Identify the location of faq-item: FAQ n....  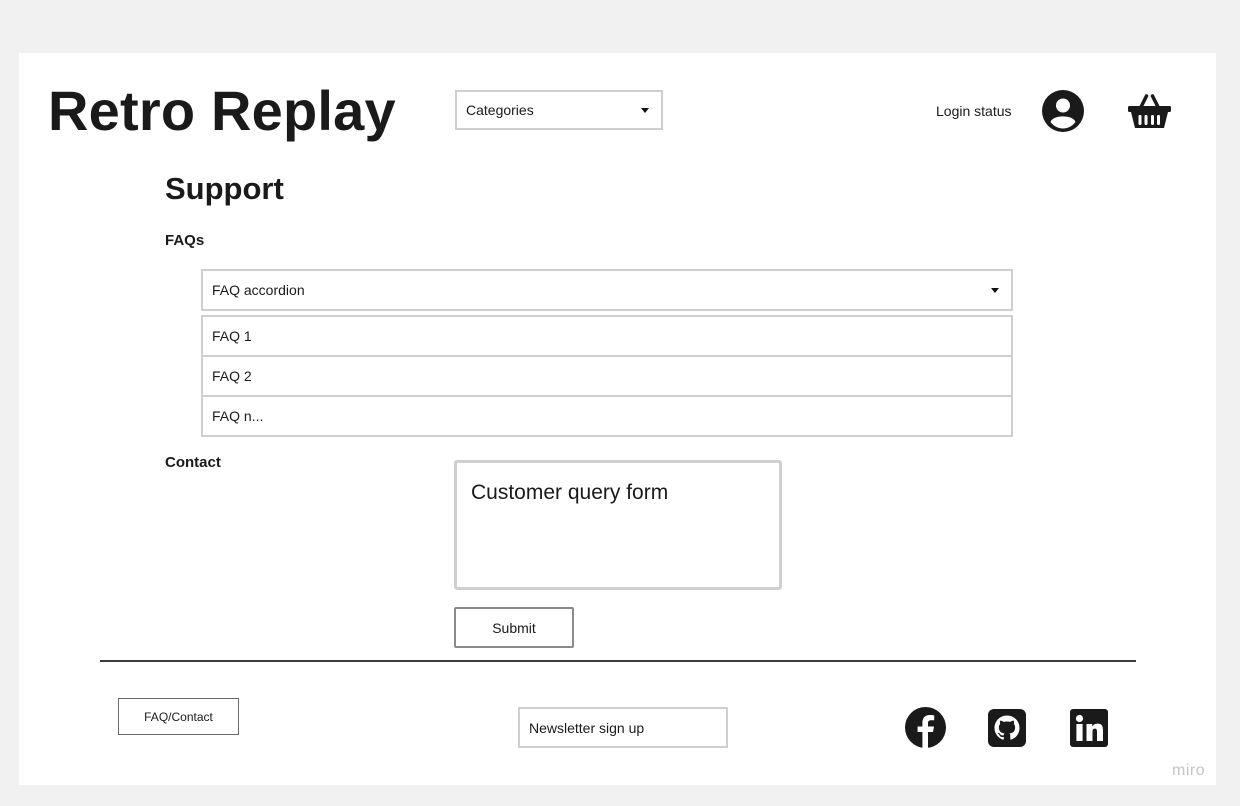
(607, 416).